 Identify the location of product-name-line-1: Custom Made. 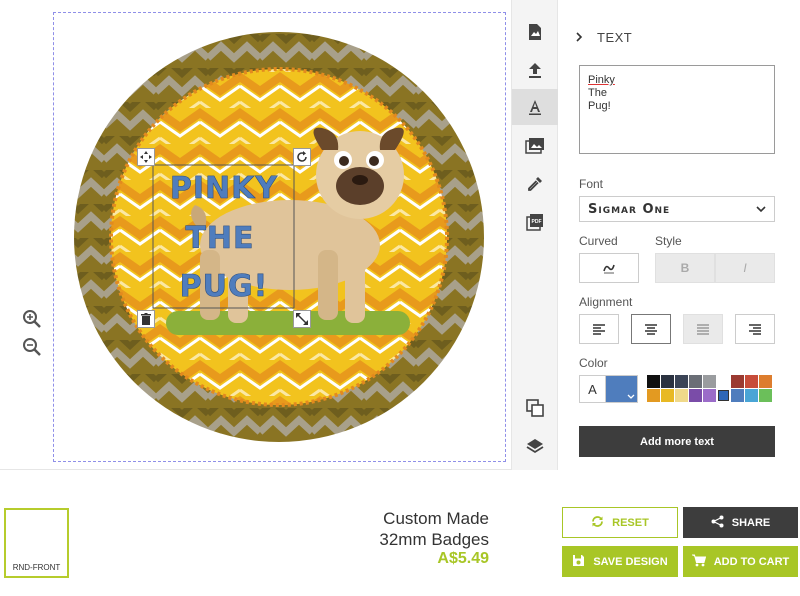
(436, 518).